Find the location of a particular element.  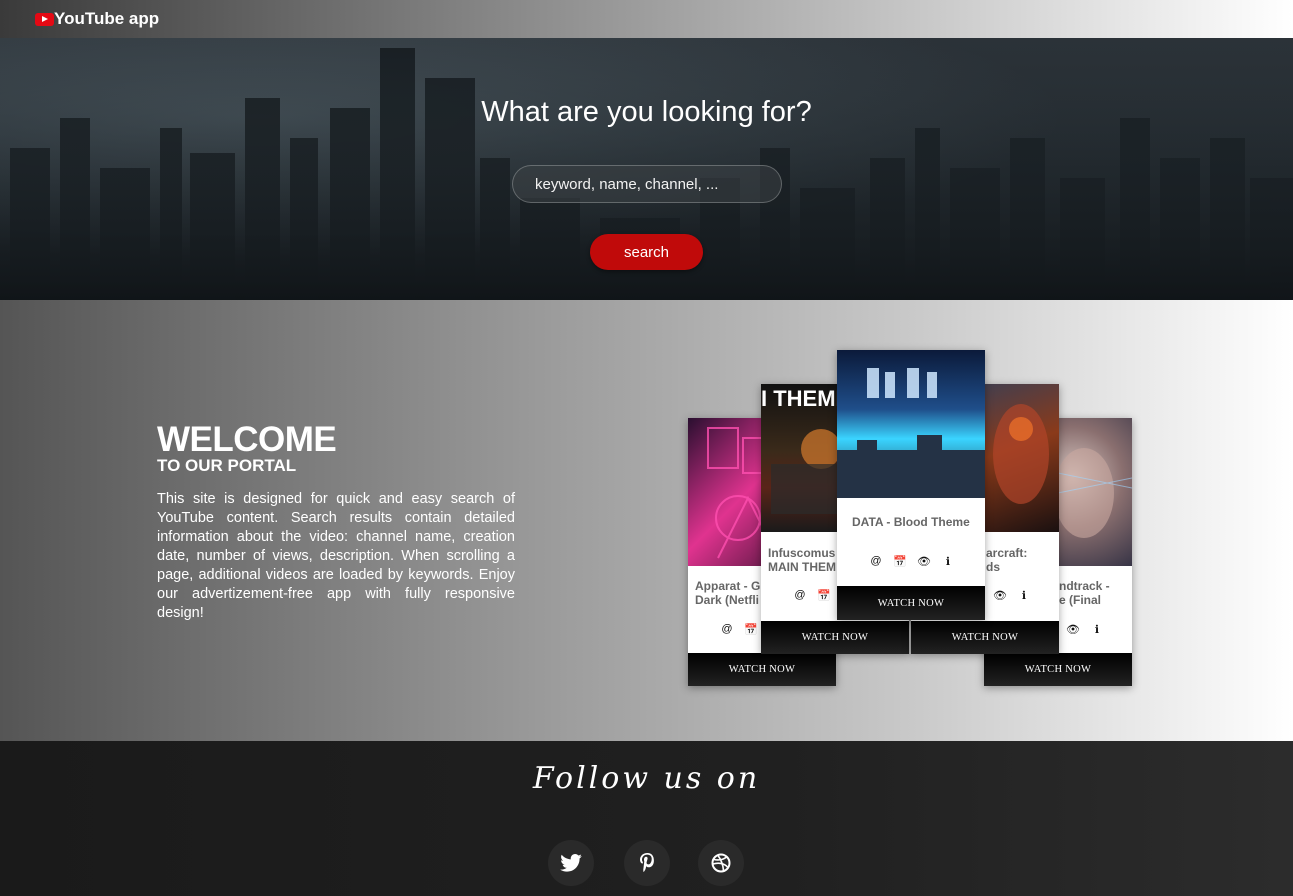

follow-us-heading: Follow us on is located at coordinates (646, 778).